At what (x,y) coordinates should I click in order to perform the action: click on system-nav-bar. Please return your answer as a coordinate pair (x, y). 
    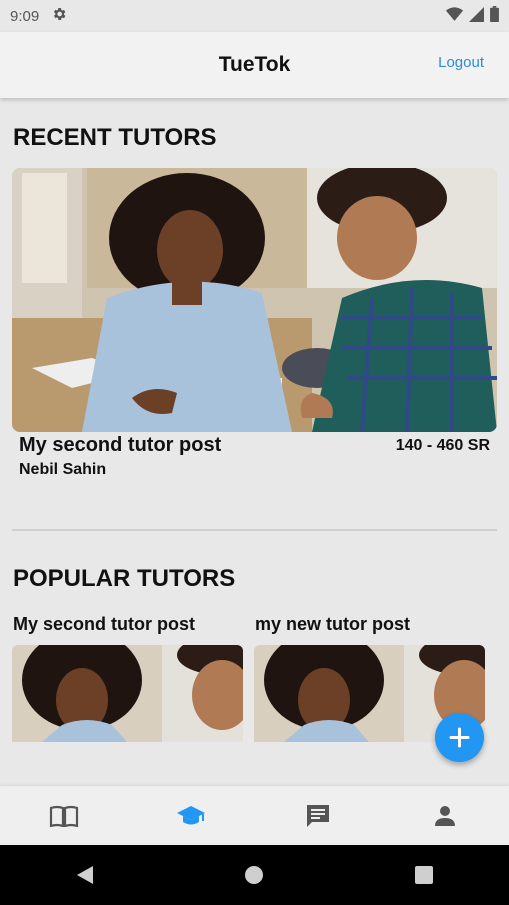
    Looking at the image, I should click on (254, 875).